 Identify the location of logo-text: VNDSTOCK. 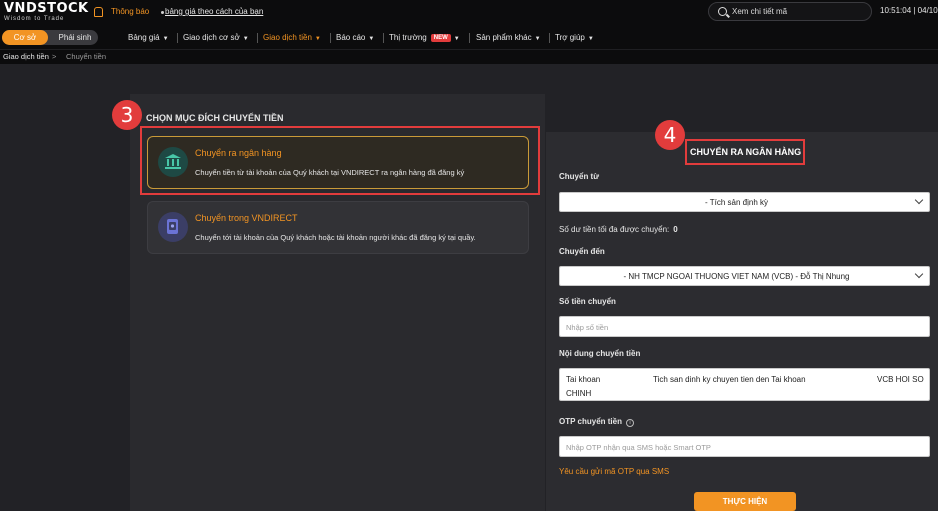
(46, 8).